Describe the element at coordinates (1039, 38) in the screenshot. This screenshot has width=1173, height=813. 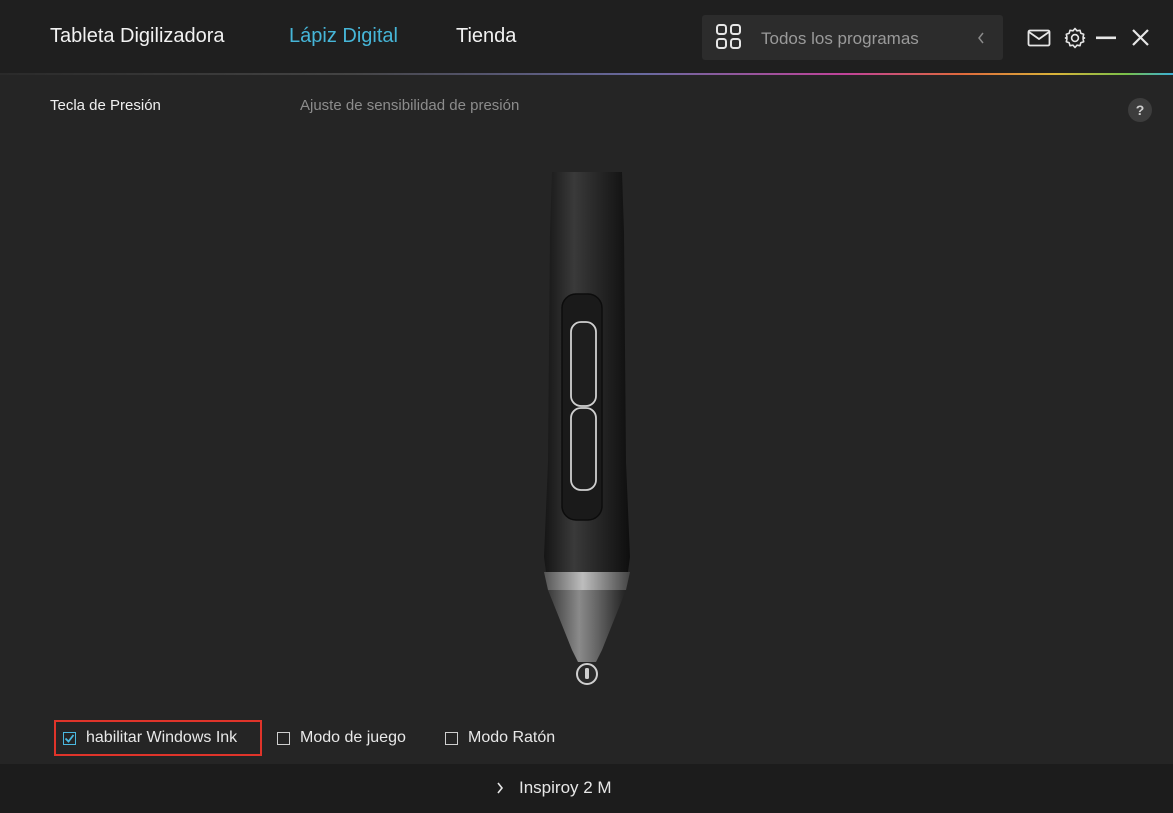
I see `mail-icon` at that location.